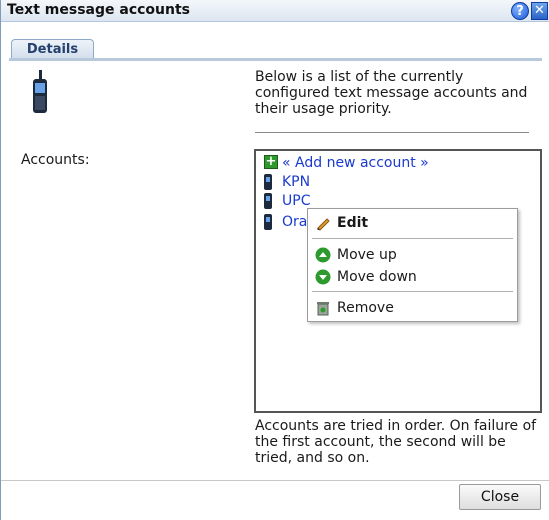  Describe the element at coordinates (412, 265) in the screenshot. I see `context-menu: Edit Move up Move down Remove` at that location.